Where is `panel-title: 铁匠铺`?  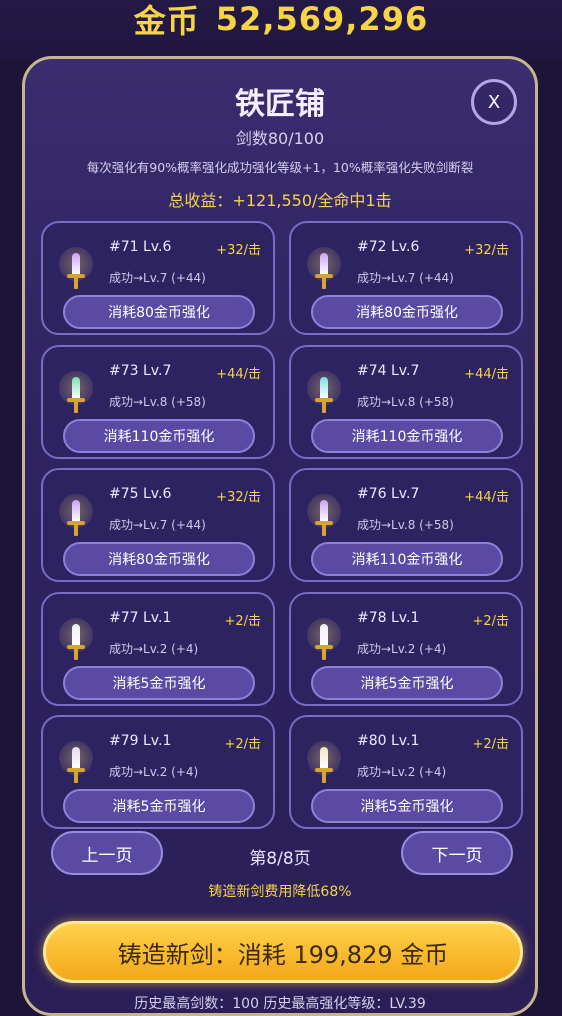 panel-title: 铁匠铺 is located at coordinates (280, 104).